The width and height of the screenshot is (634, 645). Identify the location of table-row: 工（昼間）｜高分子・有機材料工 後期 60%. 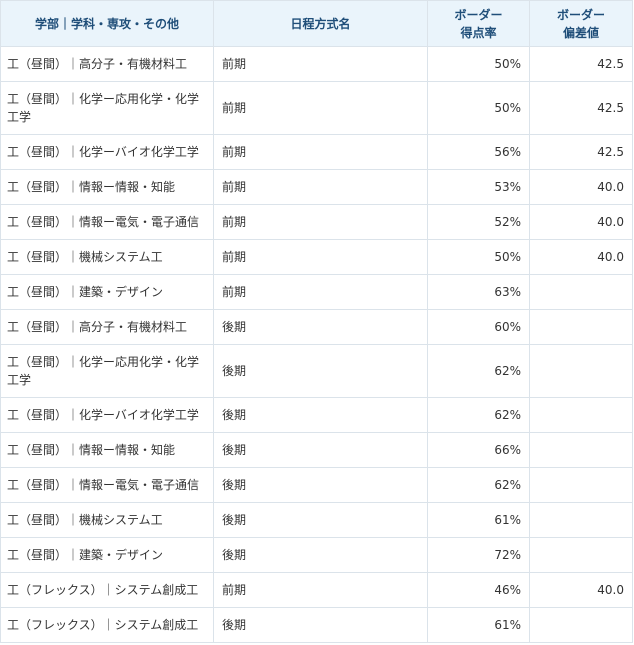
(316, 327).